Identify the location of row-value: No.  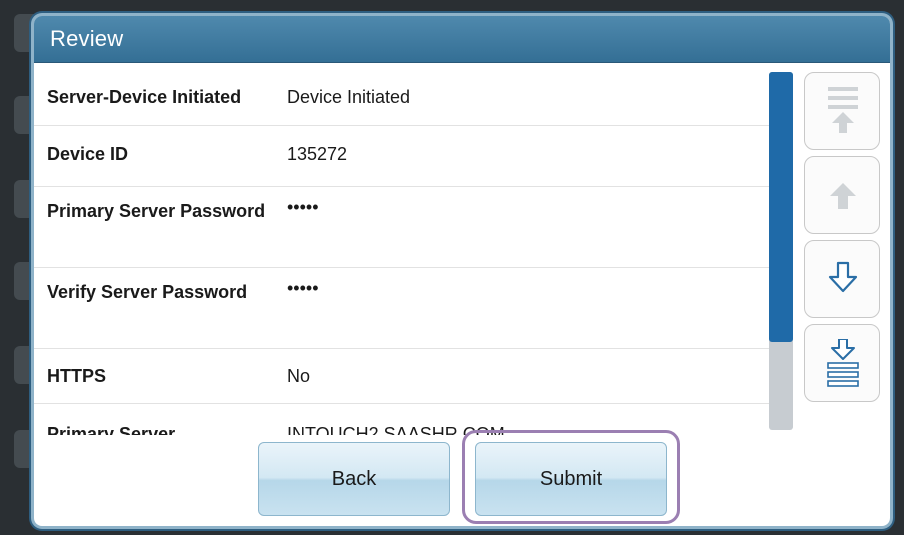
(299, 376).